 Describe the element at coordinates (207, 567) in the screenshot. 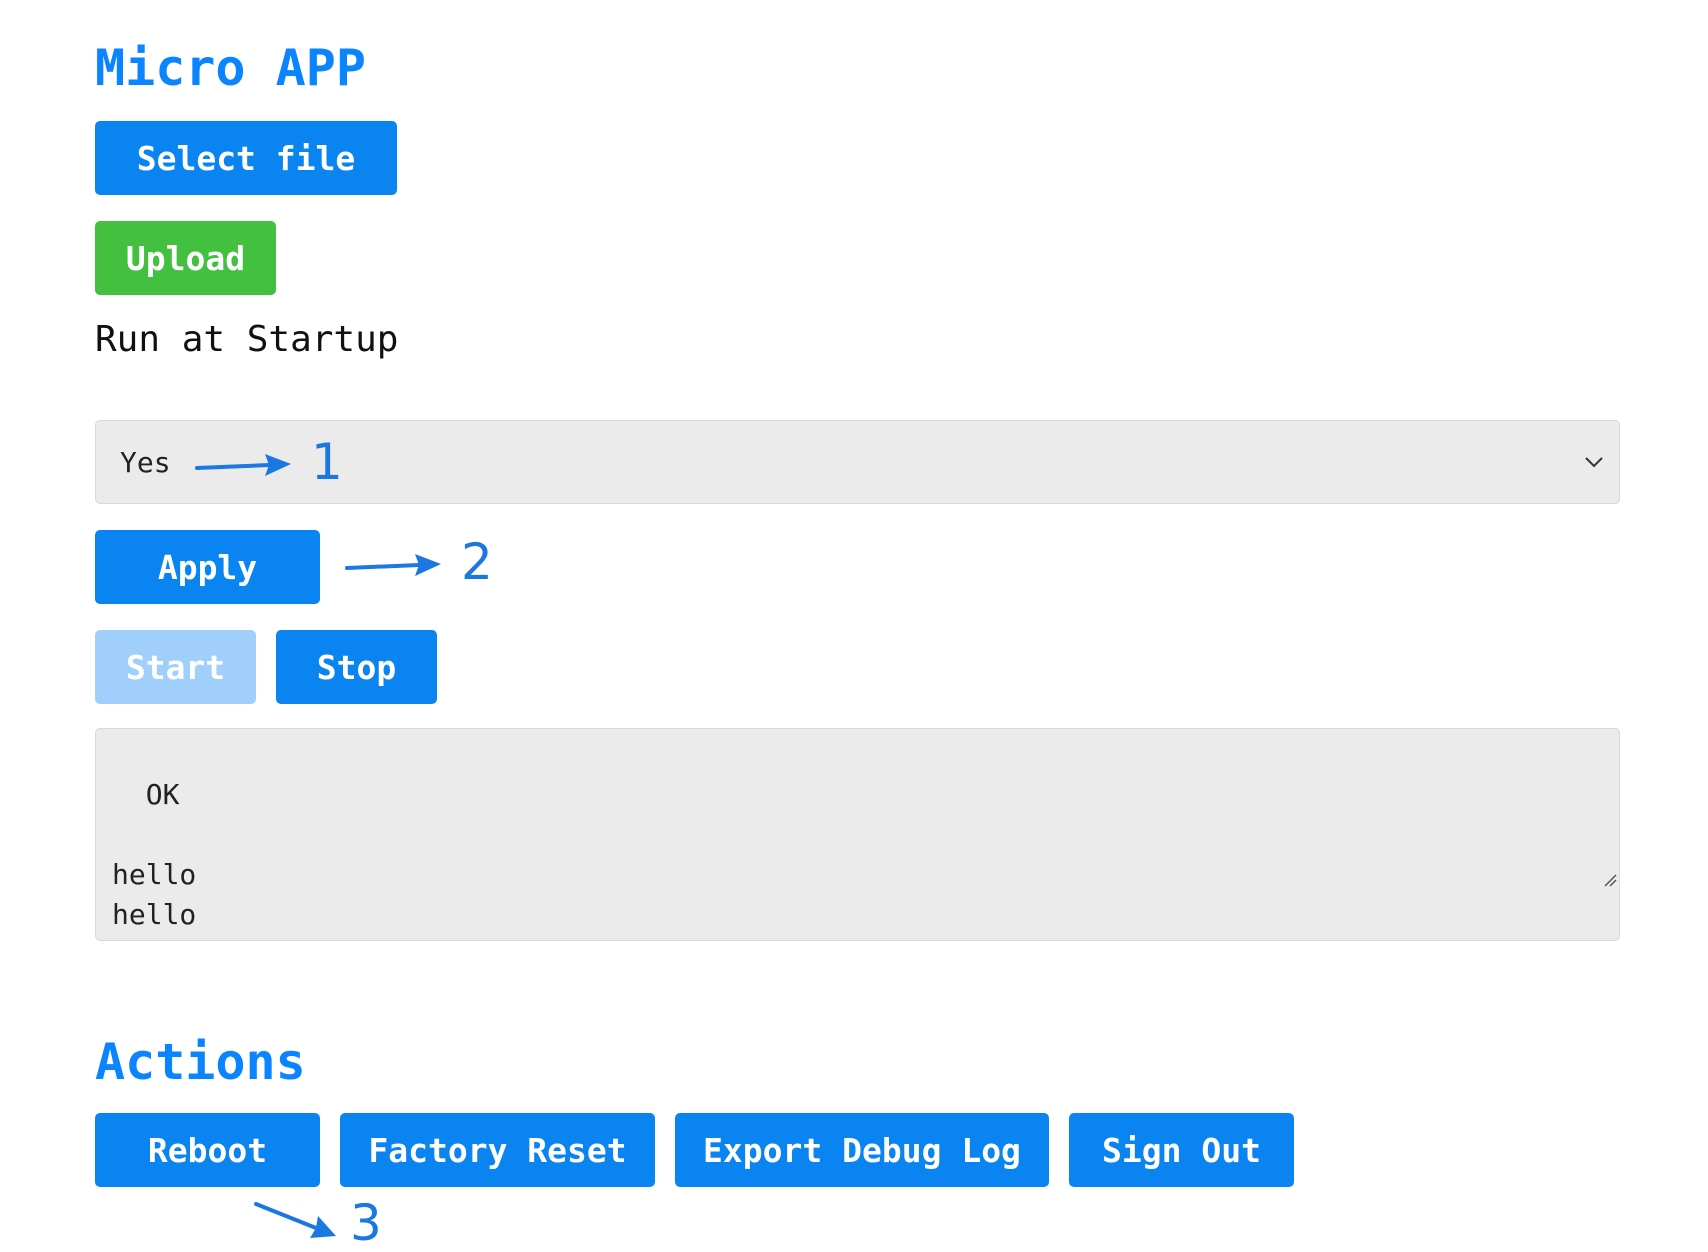

I see `apply-button: Apply` at that location.